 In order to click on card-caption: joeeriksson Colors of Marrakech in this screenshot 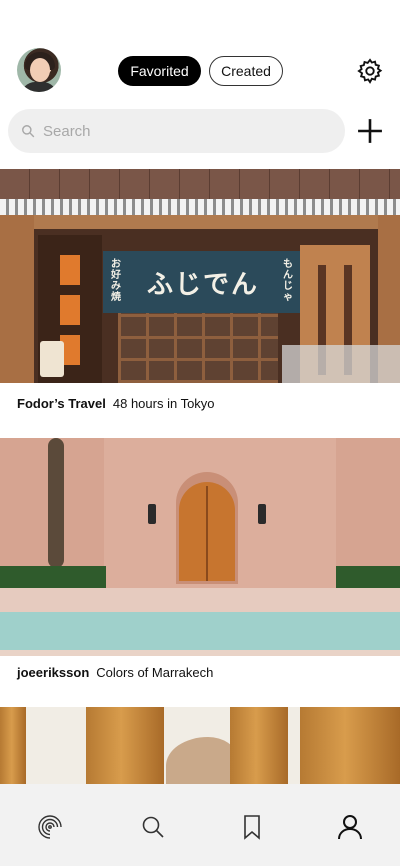, I will do `click(115, 672)`.